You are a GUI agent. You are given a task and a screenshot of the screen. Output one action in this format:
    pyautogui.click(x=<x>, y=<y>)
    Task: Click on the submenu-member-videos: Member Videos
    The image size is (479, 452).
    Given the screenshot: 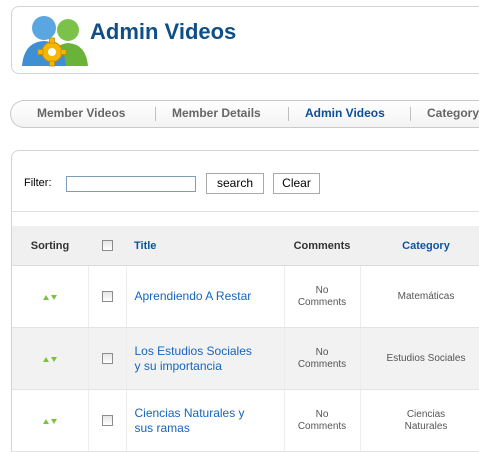 What is the action you would take?
    pyautogui.click(x=81, y=113)
    